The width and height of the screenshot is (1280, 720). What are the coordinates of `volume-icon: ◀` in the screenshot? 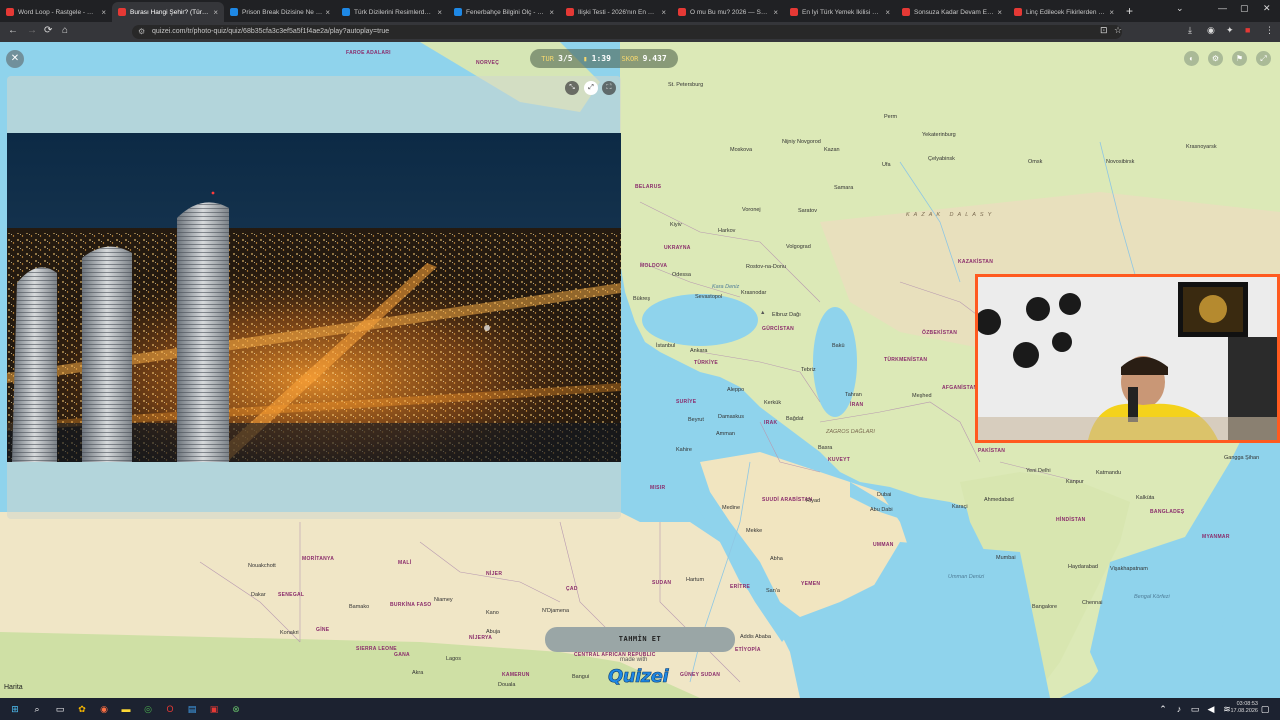 It's located at (1211, 709).